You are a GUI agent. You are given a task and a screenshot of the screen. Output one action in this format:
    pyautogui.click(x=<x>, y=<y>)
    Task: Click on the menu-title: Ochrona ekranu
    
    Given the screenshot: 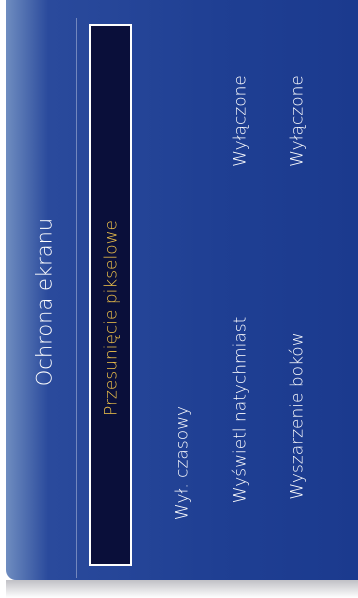 What is the action you would take?
    pyautogui.click(x=44, y=302)
    